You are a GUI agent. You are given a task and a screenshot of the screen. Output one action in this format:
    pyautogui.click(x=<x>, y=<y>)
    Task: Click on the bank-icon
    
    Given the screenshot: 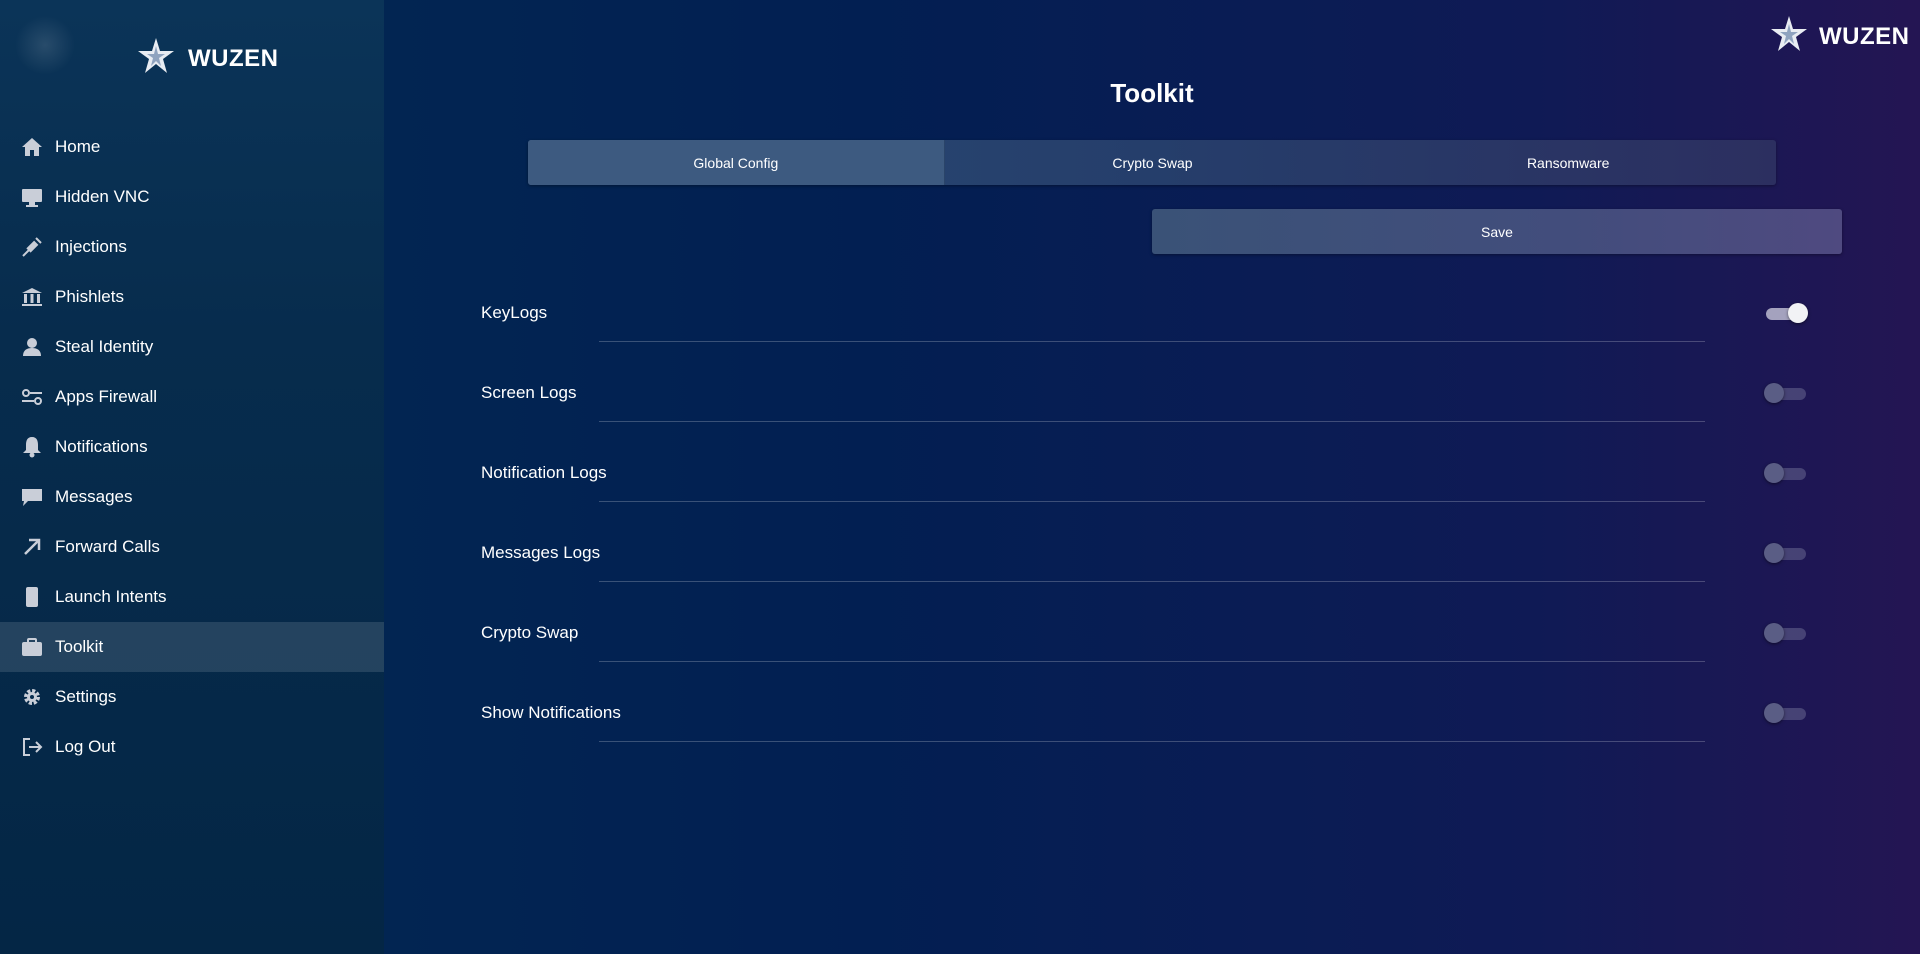 What is the action you would take?
    pyautogui.click(x=32, y=297)
    